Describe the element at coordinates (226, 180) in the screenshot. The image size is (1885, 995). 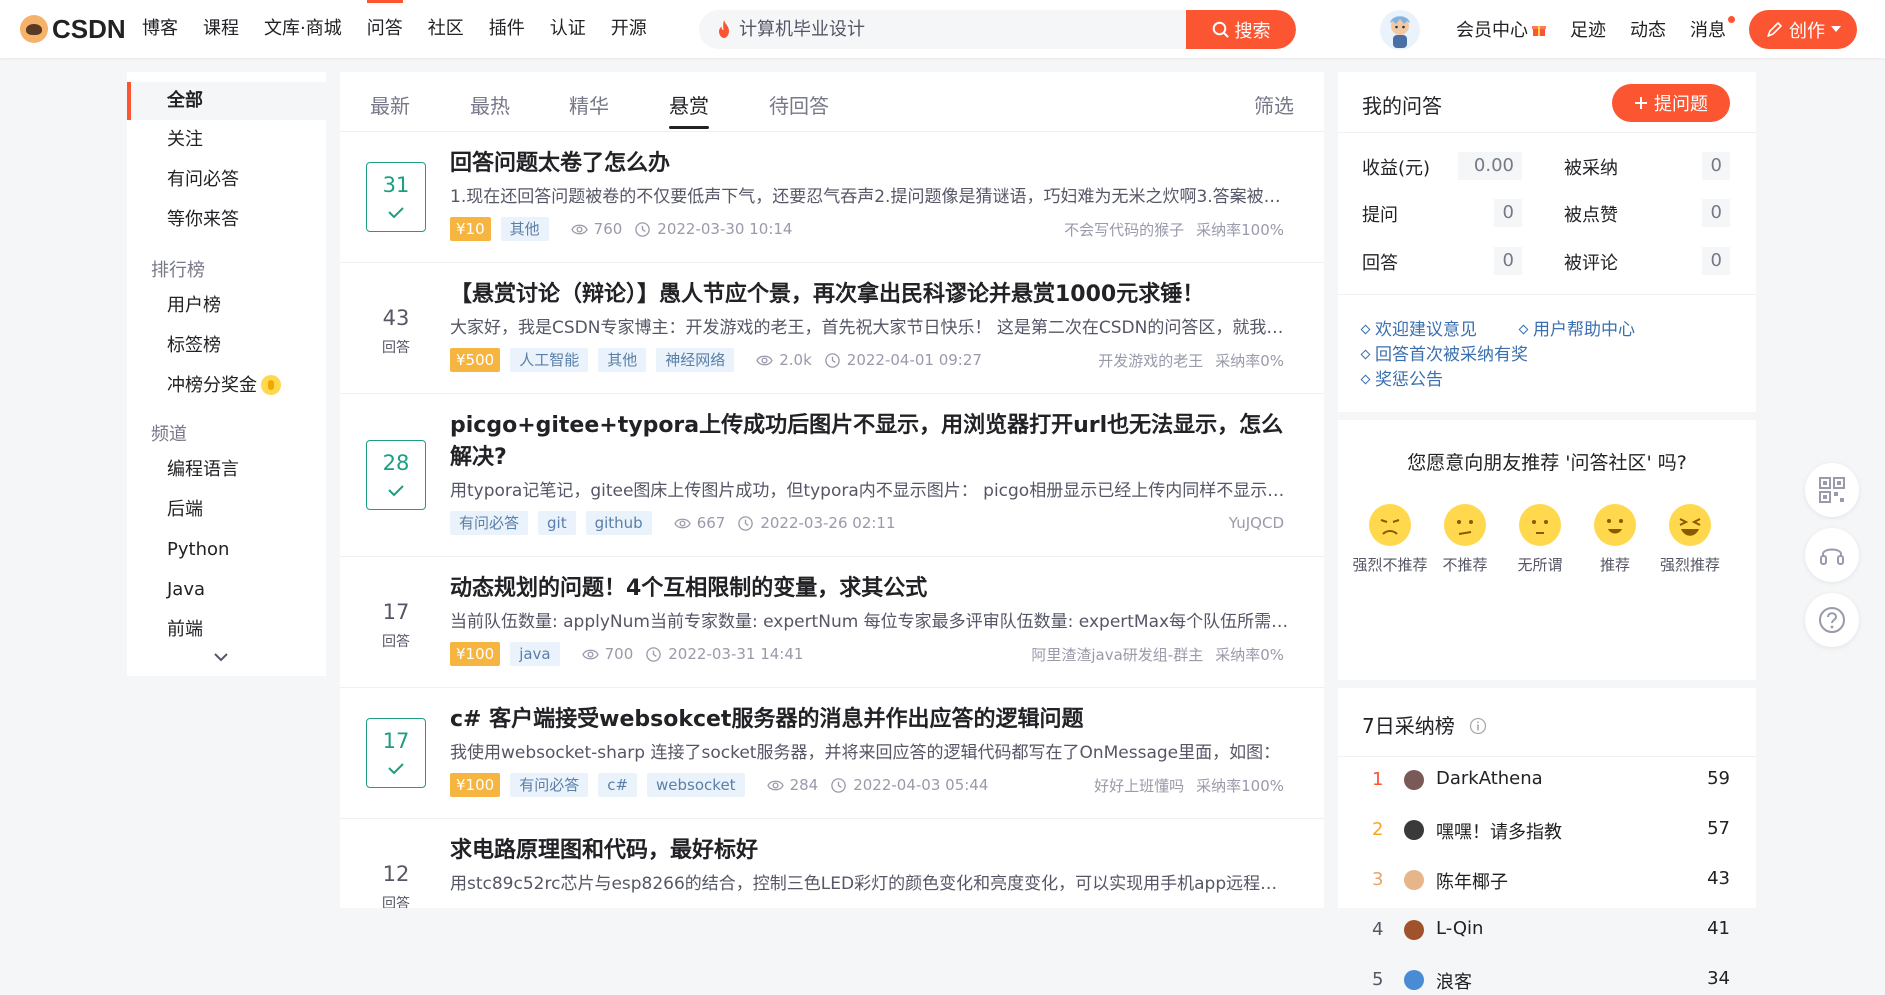
I see `sidebar-item-must-answer: 有问必答` at that location.